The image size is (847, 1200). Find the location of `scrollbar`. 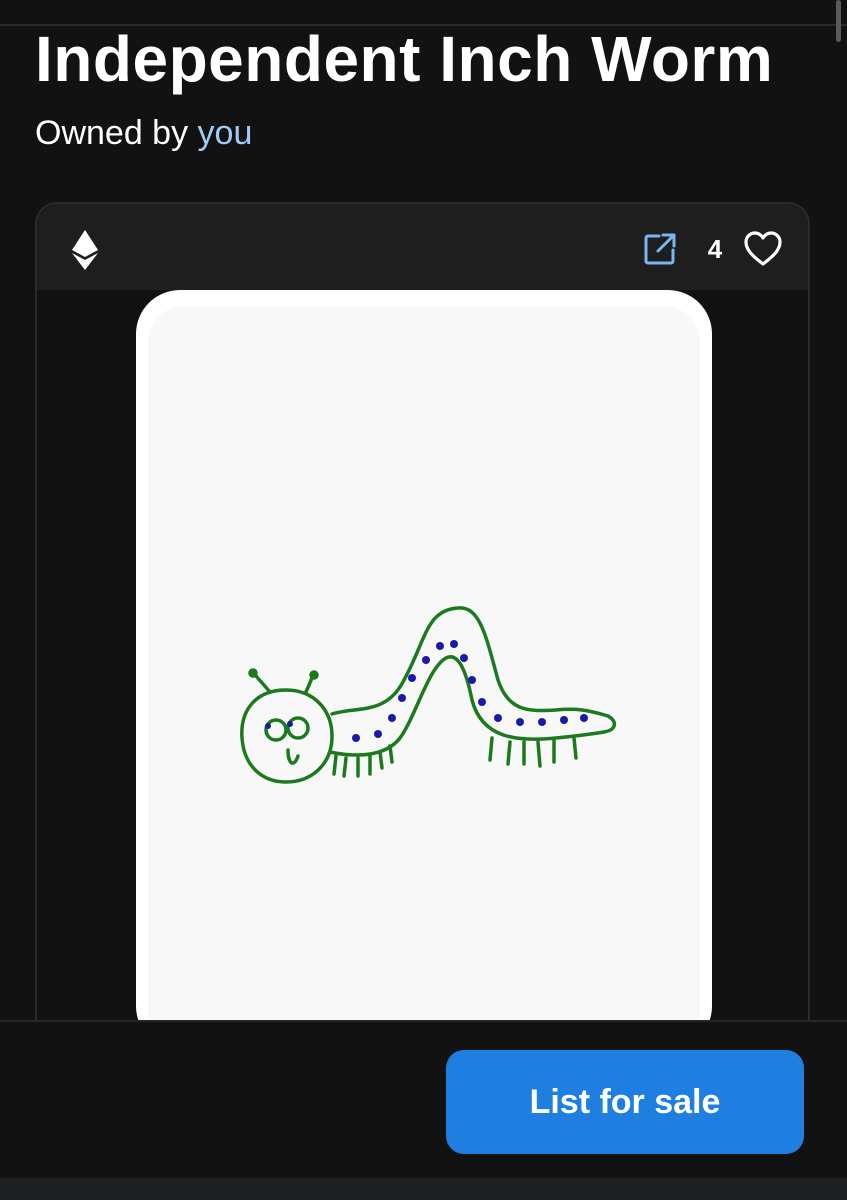

scrollbar is located at coordinates (838, 21).